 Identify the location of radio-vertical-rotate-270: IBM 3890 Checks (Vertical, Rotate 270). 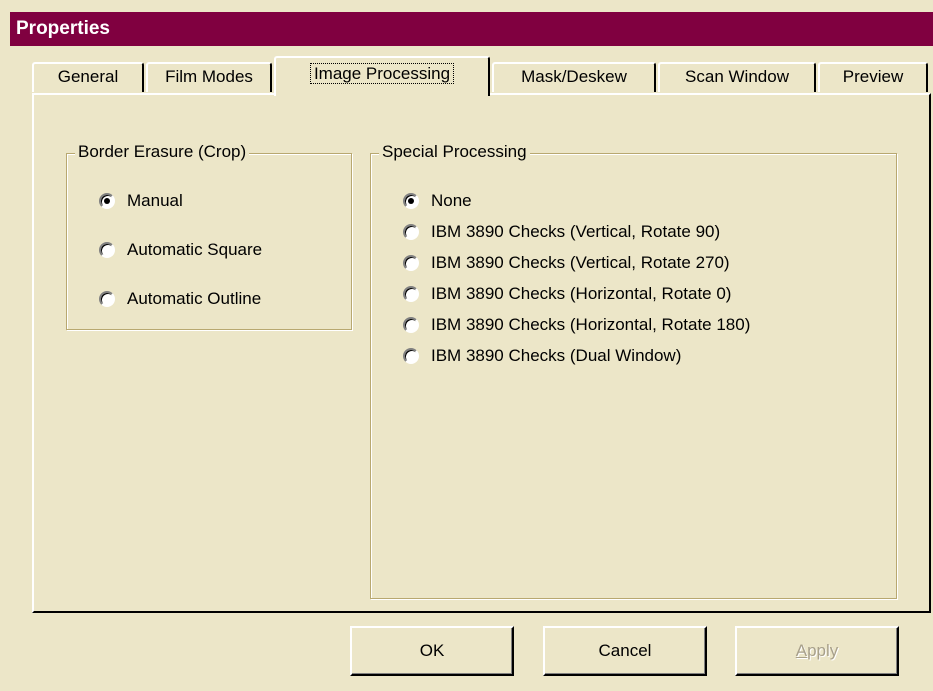
(566, 263).